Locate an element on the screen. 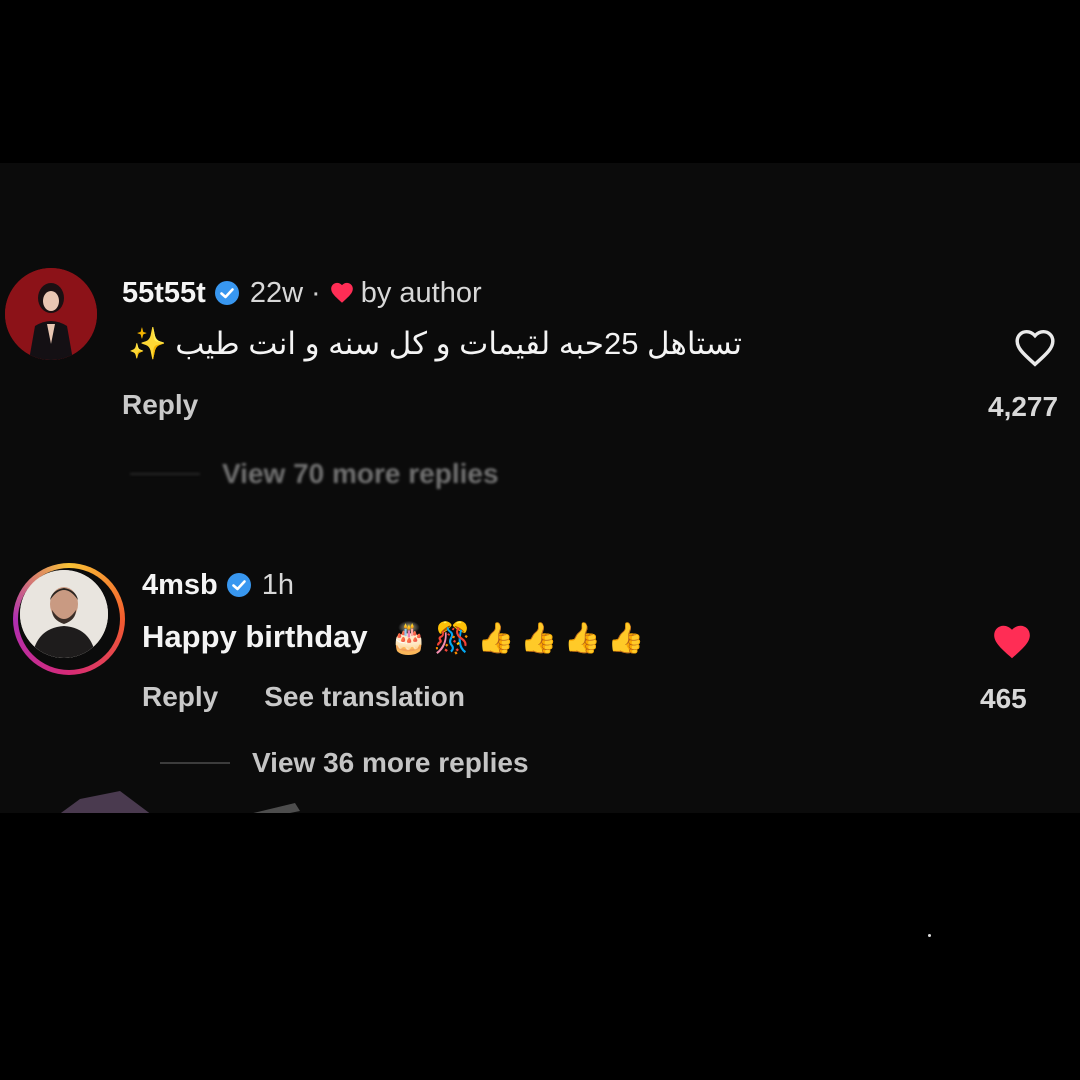 This screenshot has height=1080, width=1080. see-translation-button: See translation is located at coordinates (364, 697).